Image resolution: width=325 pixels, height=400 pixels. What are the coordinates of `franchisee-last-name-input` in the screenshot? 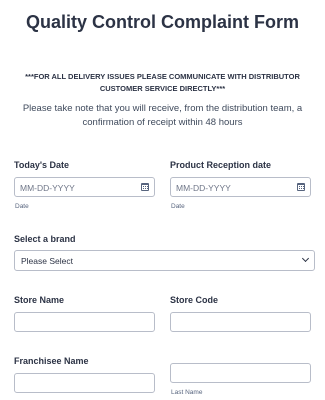 It's located at (240, 374).